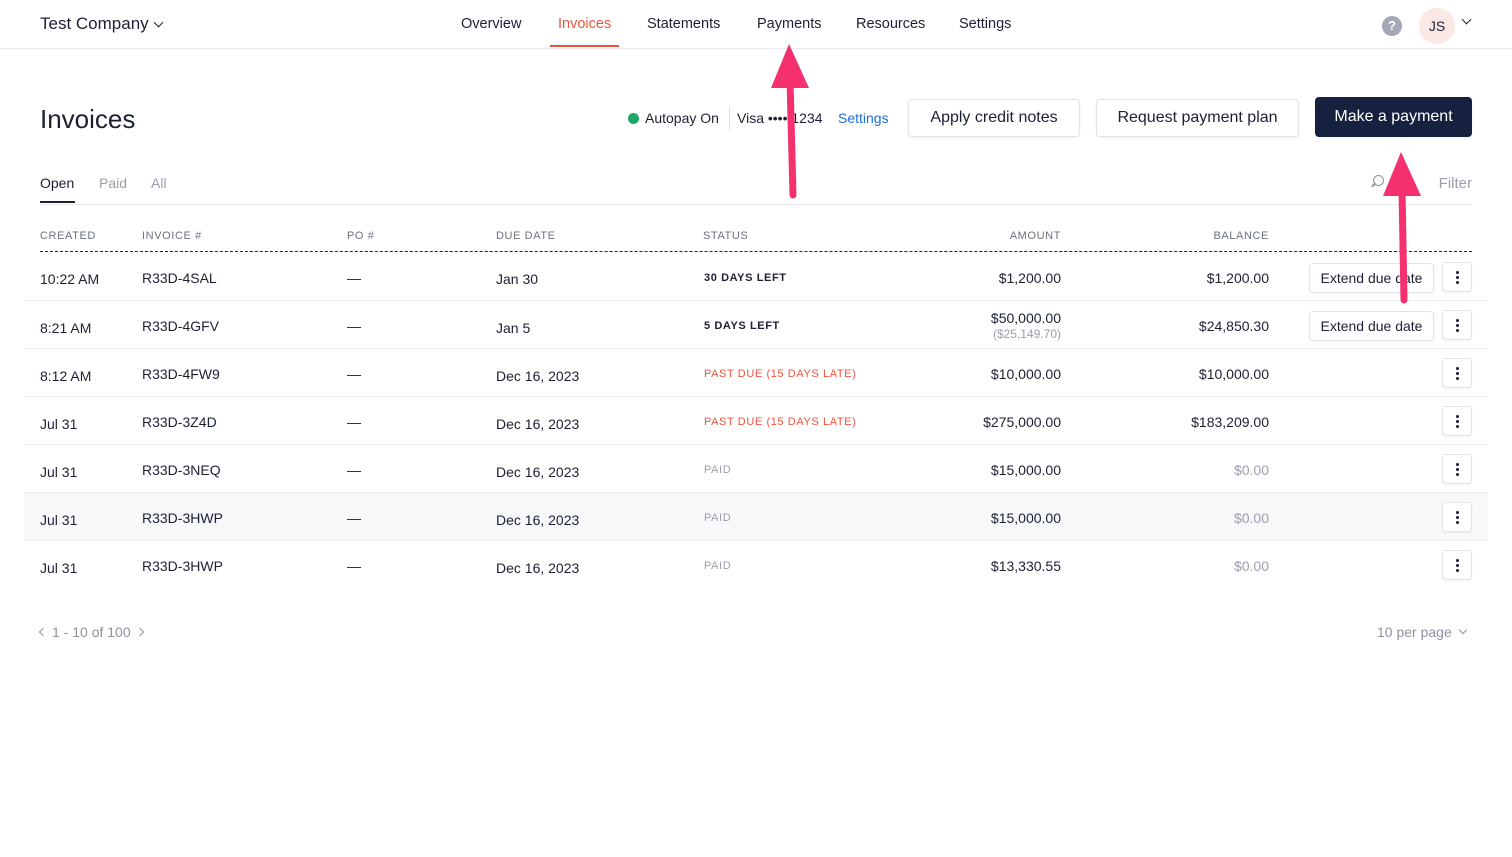 The image size is (1512, 857). I want to click on cell-amount: $50,000.00, so click(1025, 318).